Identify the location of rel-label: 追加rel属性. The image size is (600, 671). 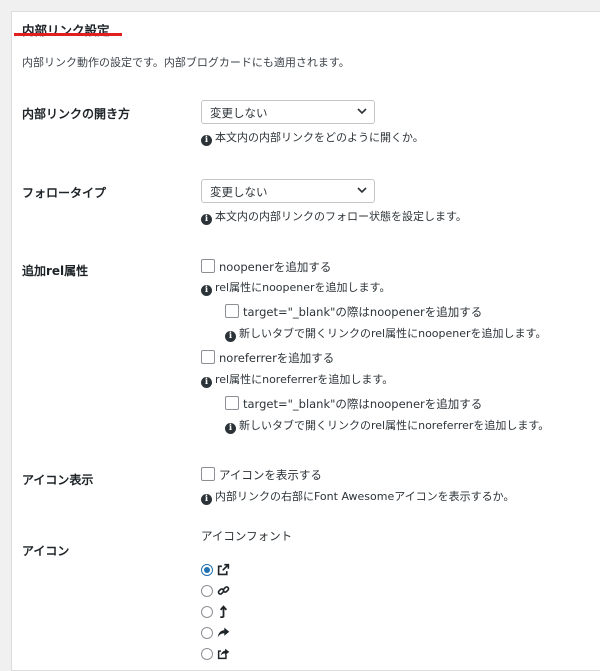
(55, 271).